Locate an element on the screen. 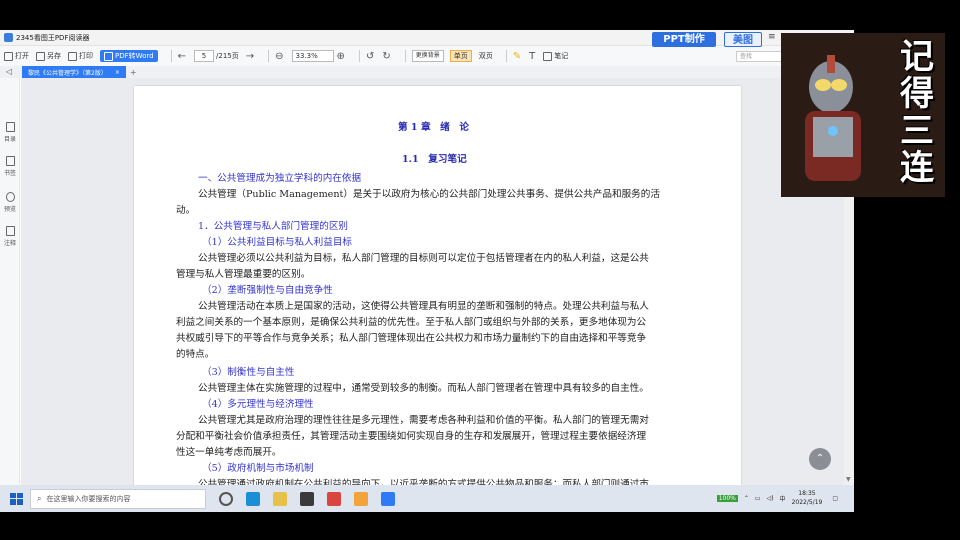 The width and height of the screenshot is (960, 540). page-number-input: 5 is located at coordinates (204, 56).